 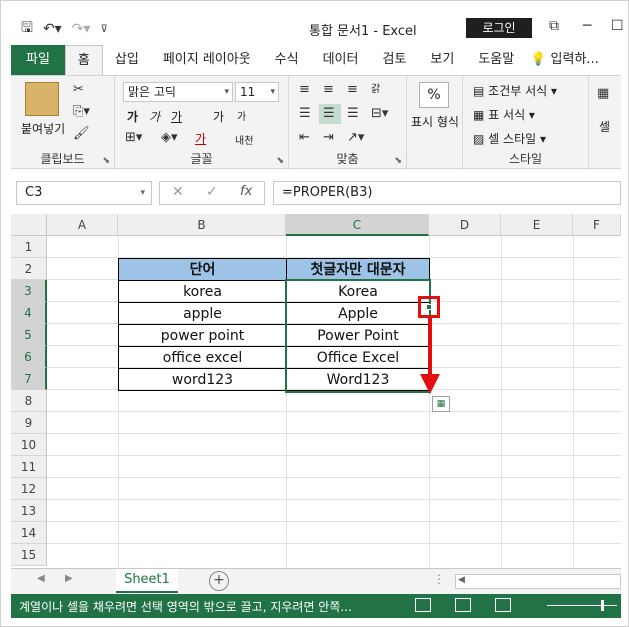 I want to click on customize-icon: ⊽, so click(x=103, y=29).